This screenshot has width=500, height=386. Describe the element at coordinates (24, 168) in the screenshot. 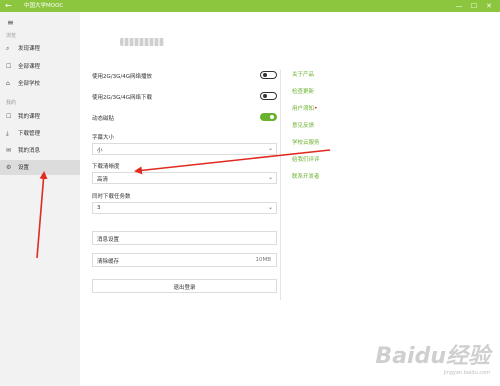

I see `sidebar-item-label: 设置` at that location.